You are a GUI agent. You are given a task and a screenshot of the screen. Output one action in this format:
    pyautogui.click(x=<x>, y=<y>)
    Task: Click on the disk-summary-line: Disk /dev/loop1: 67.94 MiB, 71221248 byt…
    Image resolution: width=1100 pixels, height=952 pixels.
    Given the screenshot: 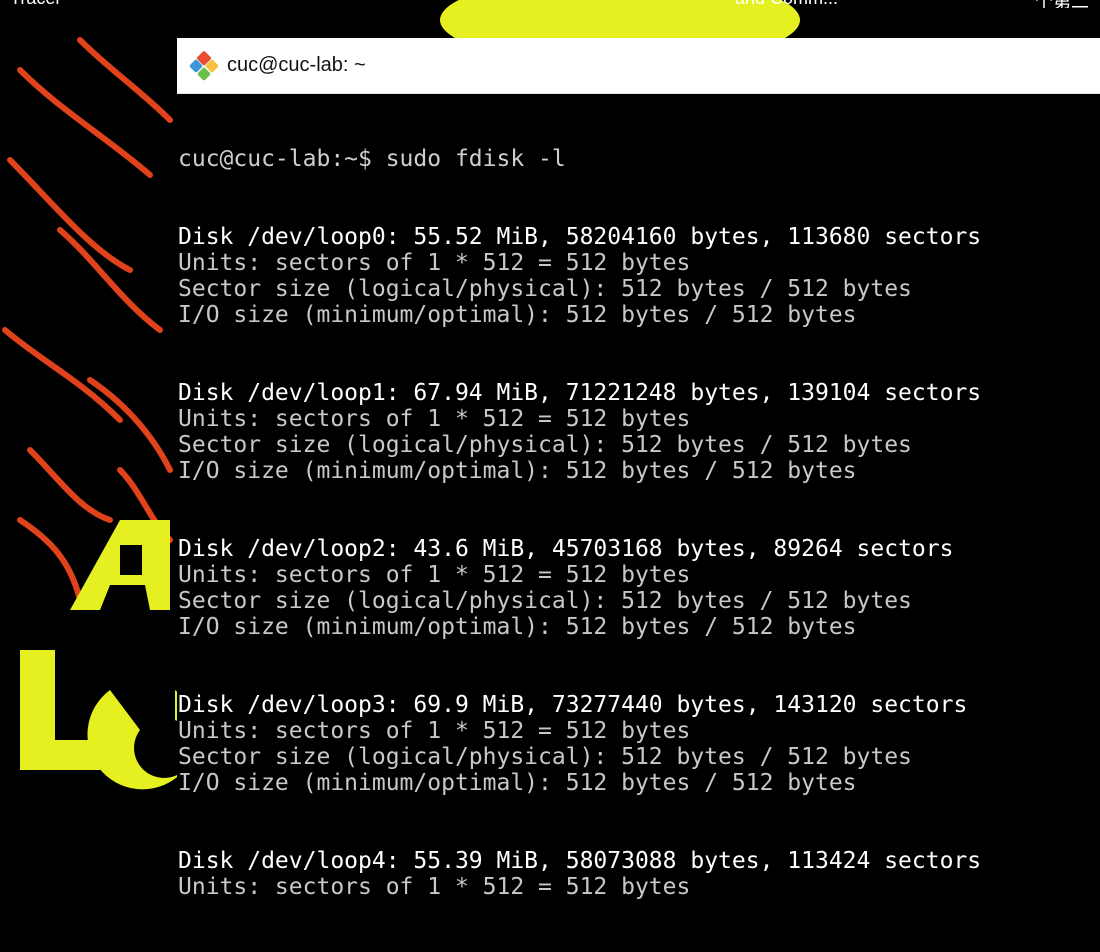 What is the action you would take?
    pyautogui.click(x=580, y=393)
    